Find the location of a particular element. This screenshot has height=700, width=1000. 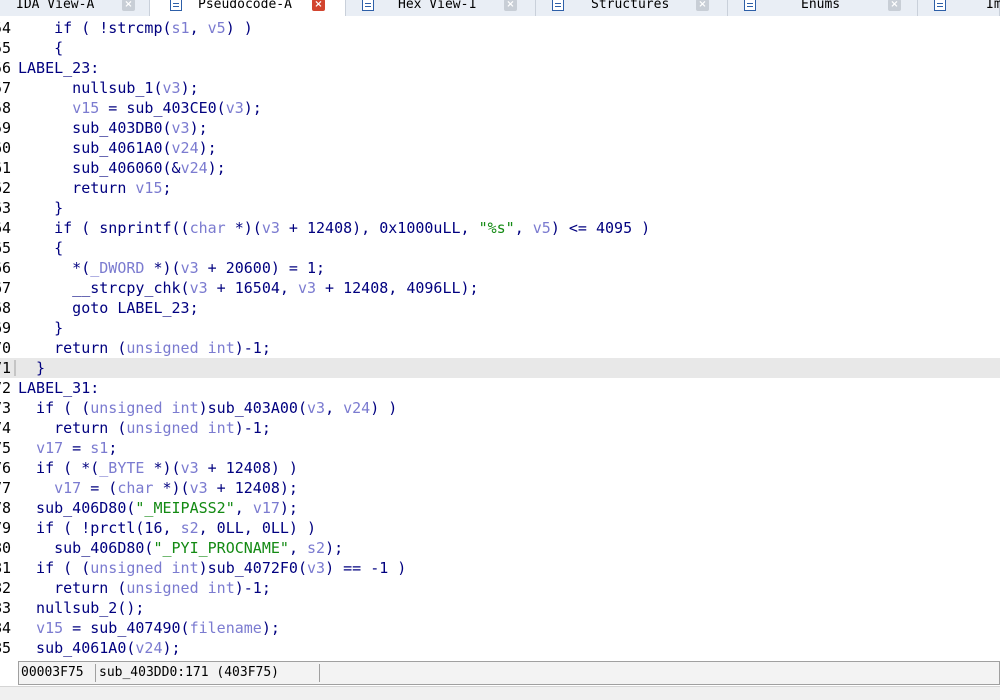

code-text: v15 = sub_403CE0(v3); is located at coordinates (167, 108).